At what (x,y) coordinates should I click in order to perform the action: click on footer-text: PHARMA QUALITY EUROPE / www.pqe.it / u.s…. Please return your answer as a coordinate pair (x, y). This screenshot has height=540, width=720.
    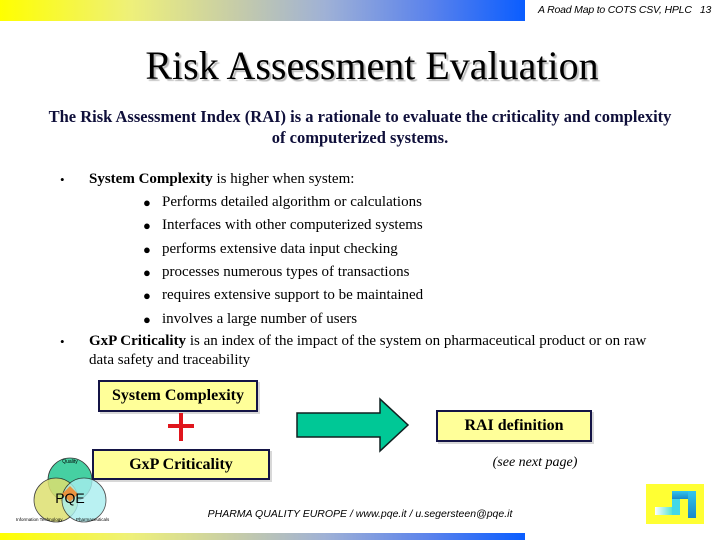
    Looking at the image, I should click on (360, 514).